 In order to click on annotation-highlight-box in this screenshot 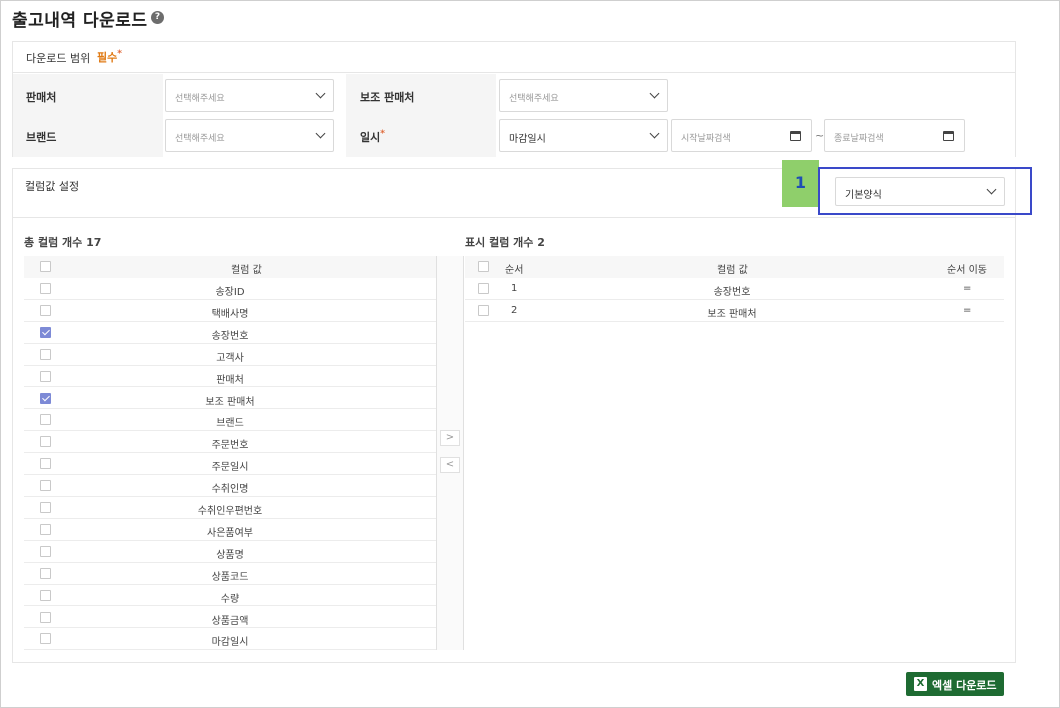, I will do `click(925, 191)`.